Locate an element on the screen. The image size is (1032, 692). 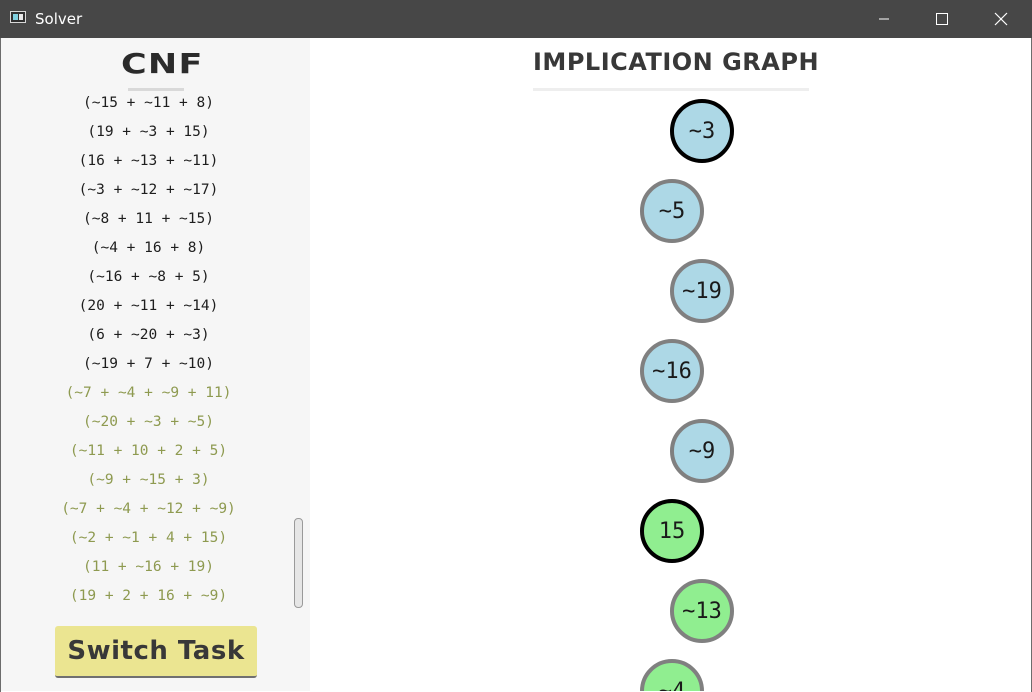
graph-node: ~5 is located at coordinates (672, 211).